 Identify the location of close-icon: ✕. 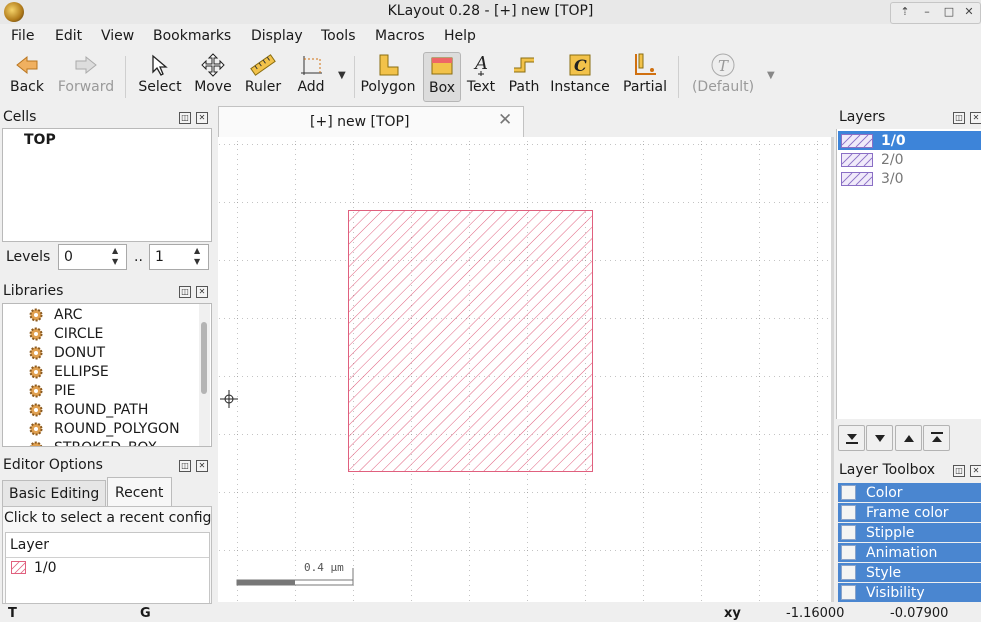
(969, 11).